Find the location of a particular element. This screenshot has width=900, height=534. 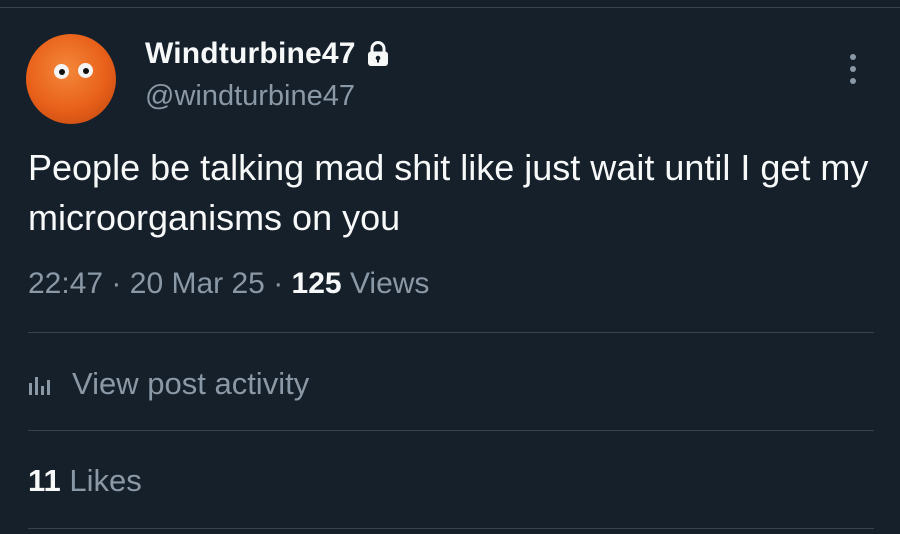

lock-icon is located at coordinates (378, 54).